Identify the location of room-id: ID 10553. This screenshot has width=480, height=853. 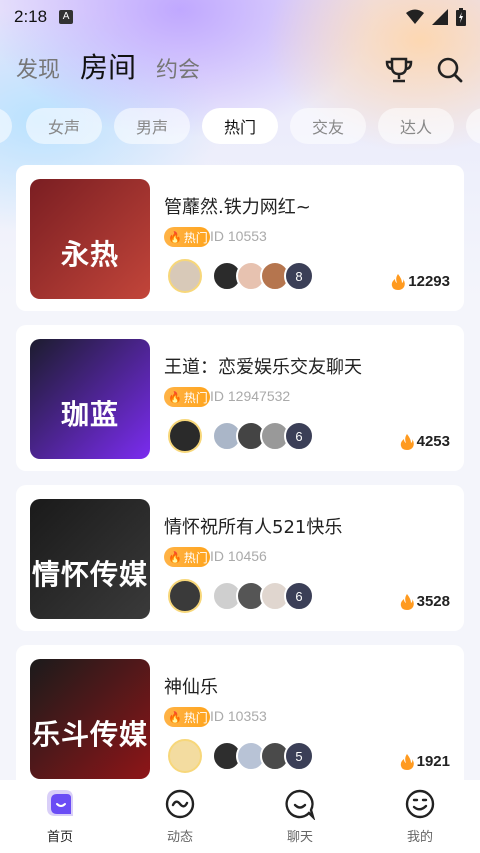
(238, 236).